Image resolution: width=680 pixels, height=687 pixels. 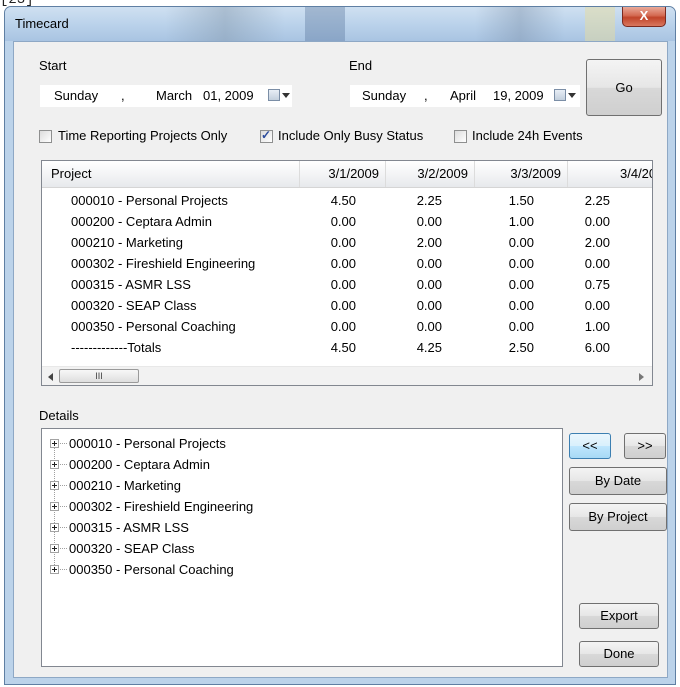 I want to click on column-header-day: 3/2/2009, so click(x=430, y=174).